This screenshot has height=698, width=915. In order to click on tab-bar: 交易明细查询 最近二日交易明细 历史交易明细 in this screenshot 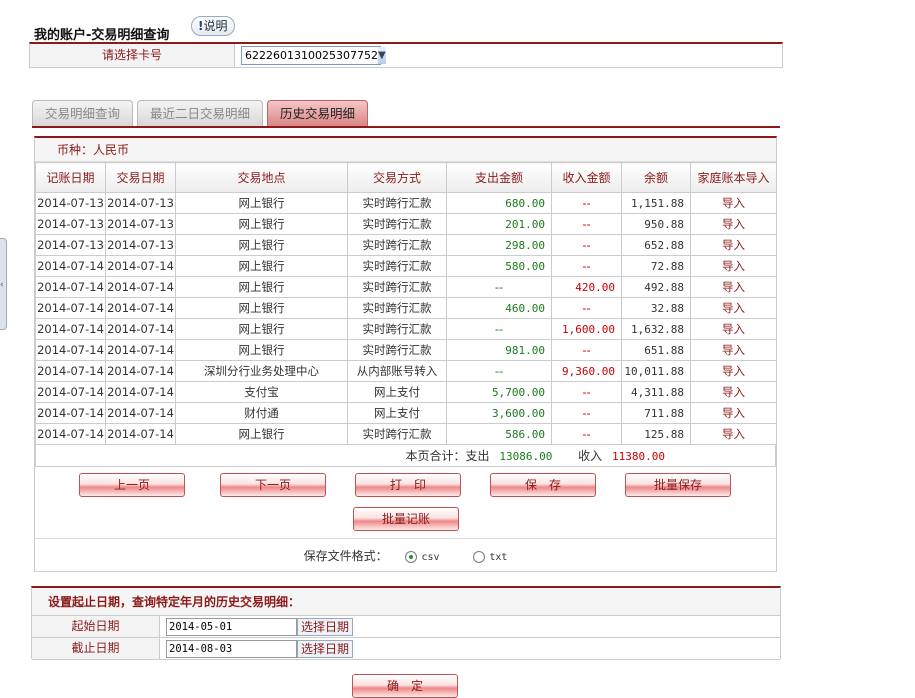, I will do `click(200, 113)`.